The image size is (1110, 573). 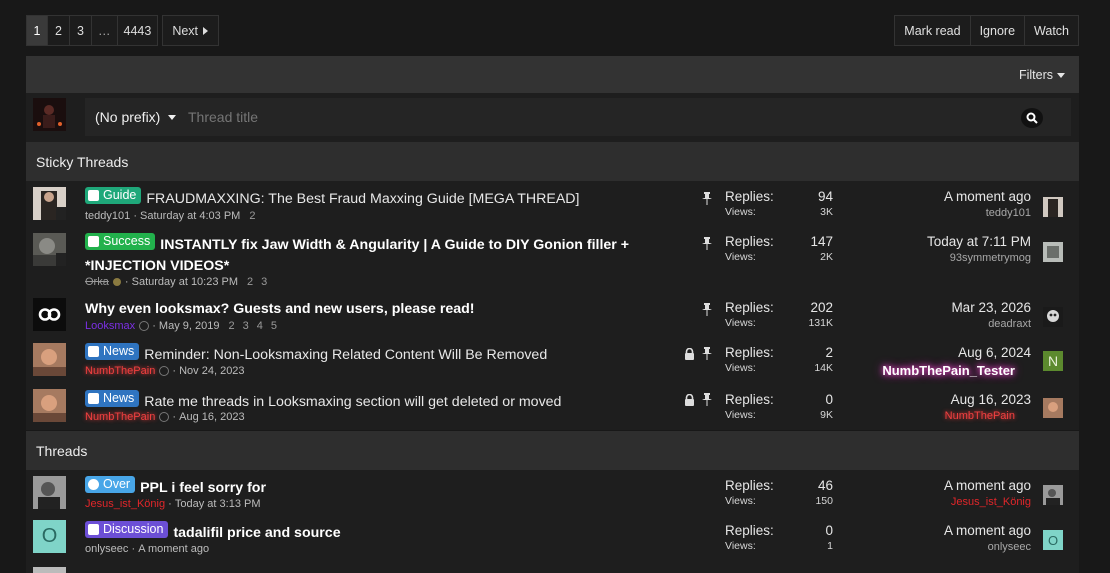 I want to click on last-post: Aug 6, 2024 NumbThePain_Tester, so click(x=956, y=361).